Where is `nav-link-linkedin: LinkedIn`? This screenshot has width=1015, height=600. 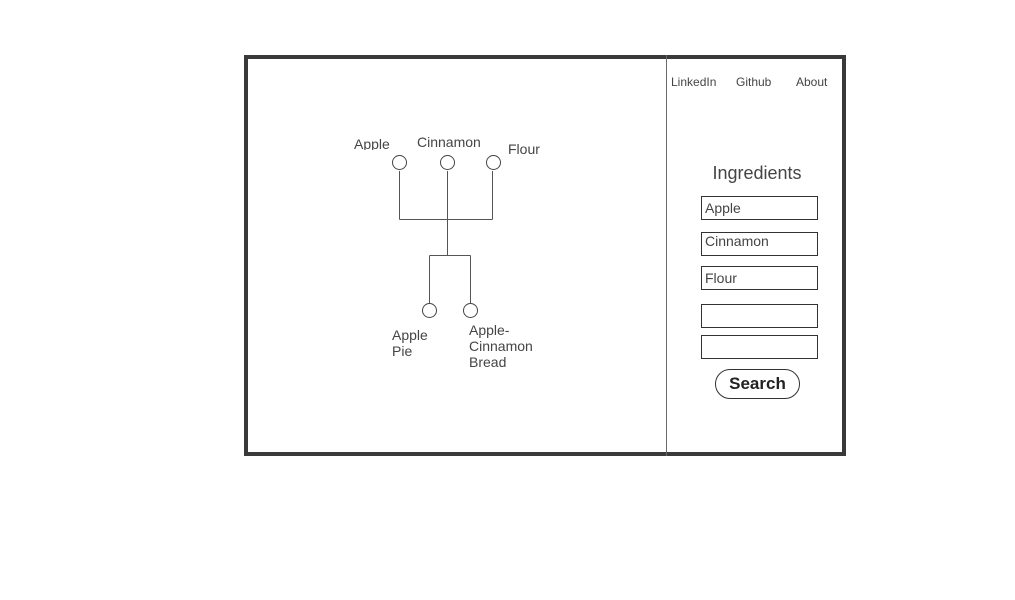
nav-link-linkedin: LinkedIn is located at coordinates (693, 82).